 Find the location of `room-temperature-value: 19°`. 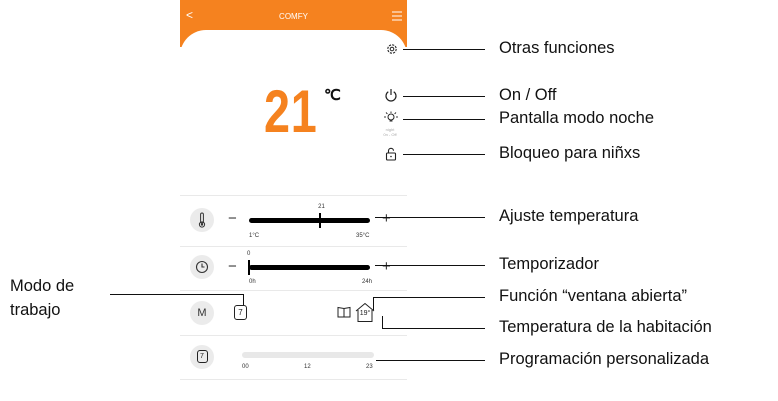

room-temperature-value: 19° is located at coordinates (365, 313).